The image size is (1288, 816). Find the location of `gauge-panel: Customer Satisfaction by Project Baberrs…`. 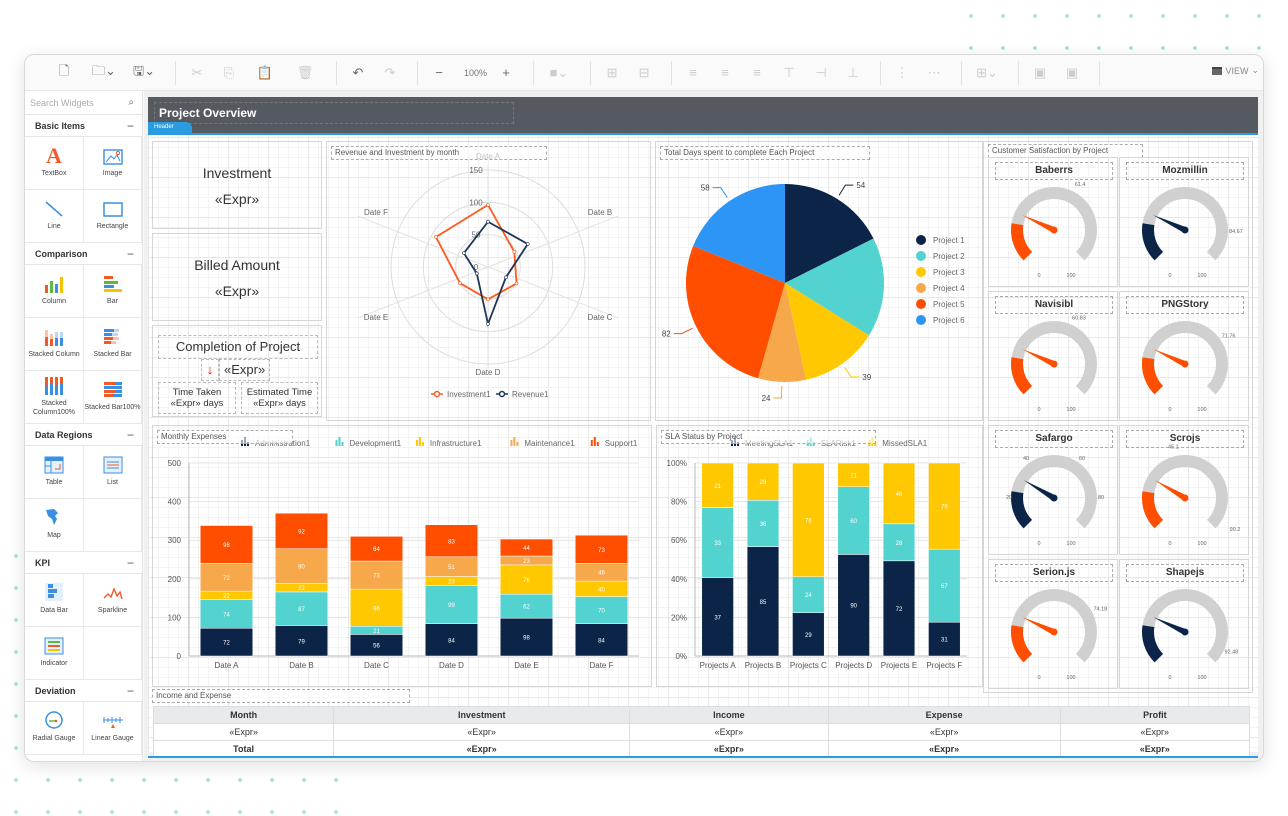

gauge-panel: Customer Satisfaction by Project Baberrs… is located at coordinates (1118, 417).